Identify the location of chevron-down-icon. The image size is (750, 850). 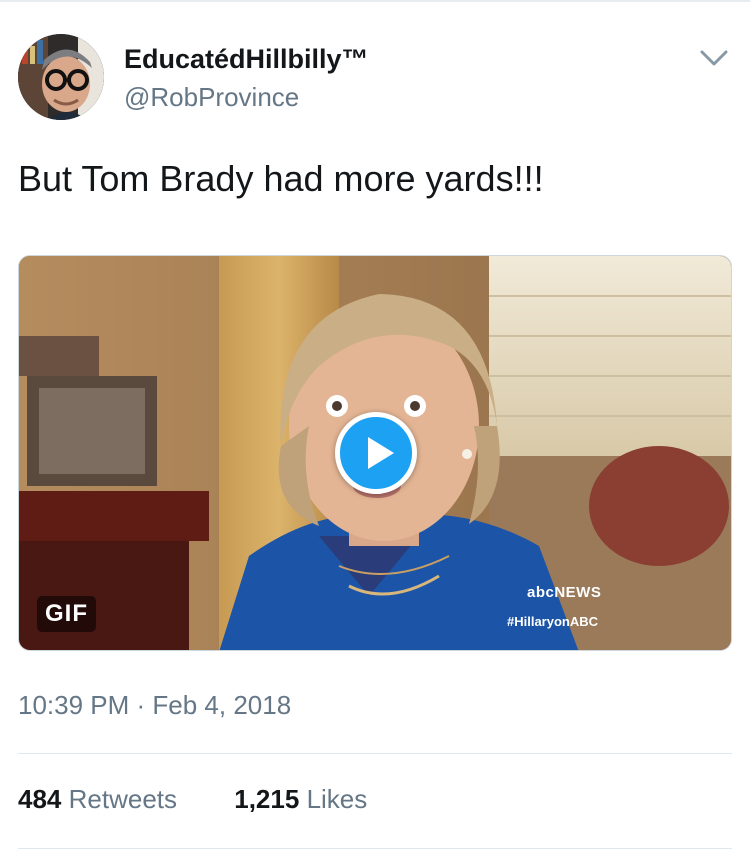
(714, 58).